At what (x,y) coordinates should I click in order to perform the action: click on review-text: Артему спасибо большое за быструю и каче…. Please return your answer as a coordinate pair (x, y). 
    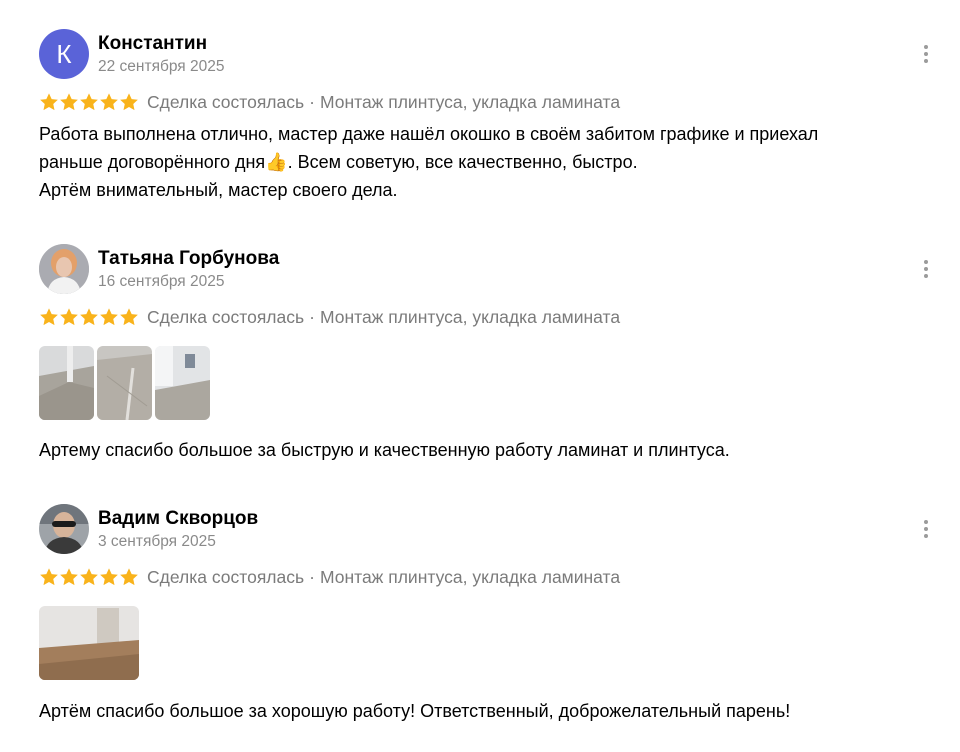
    Looking at the image, I should click on (384, 450).